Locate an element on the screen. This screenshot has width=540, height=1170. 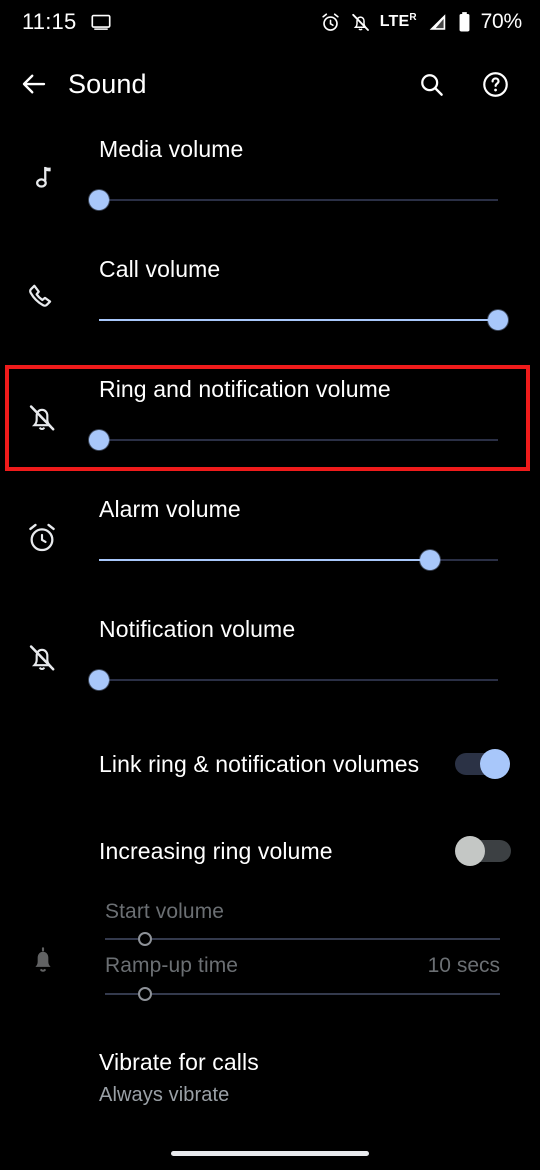
app-bar-actions is located at coordinates (474, 84).